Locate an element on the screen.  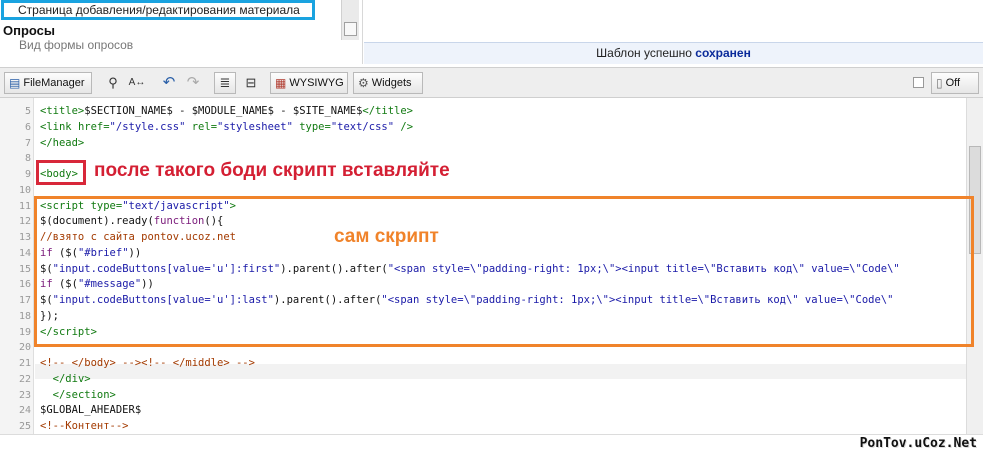
off-label: Off is located at coordinates (953, 83).